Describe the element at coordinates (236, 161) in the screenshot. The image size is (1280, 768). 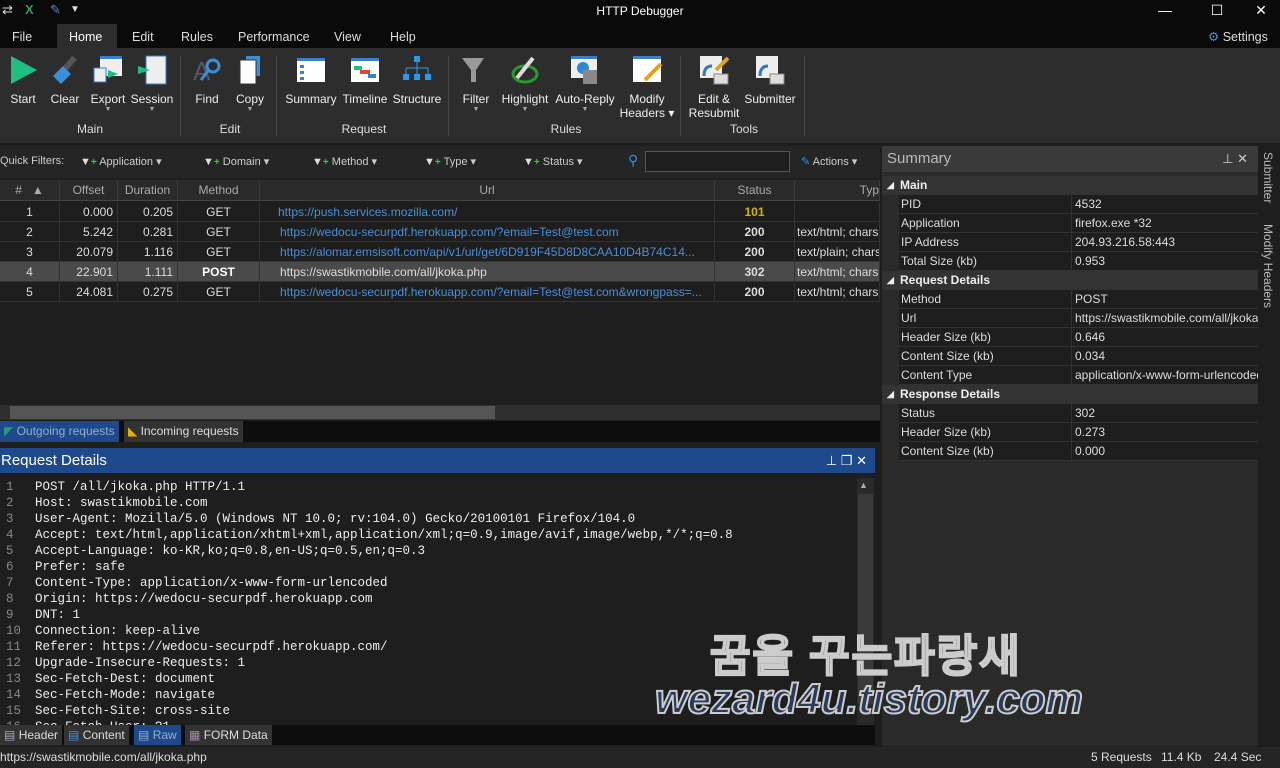
I see `filter-domain: ▼+ Domain ▾` at that location.